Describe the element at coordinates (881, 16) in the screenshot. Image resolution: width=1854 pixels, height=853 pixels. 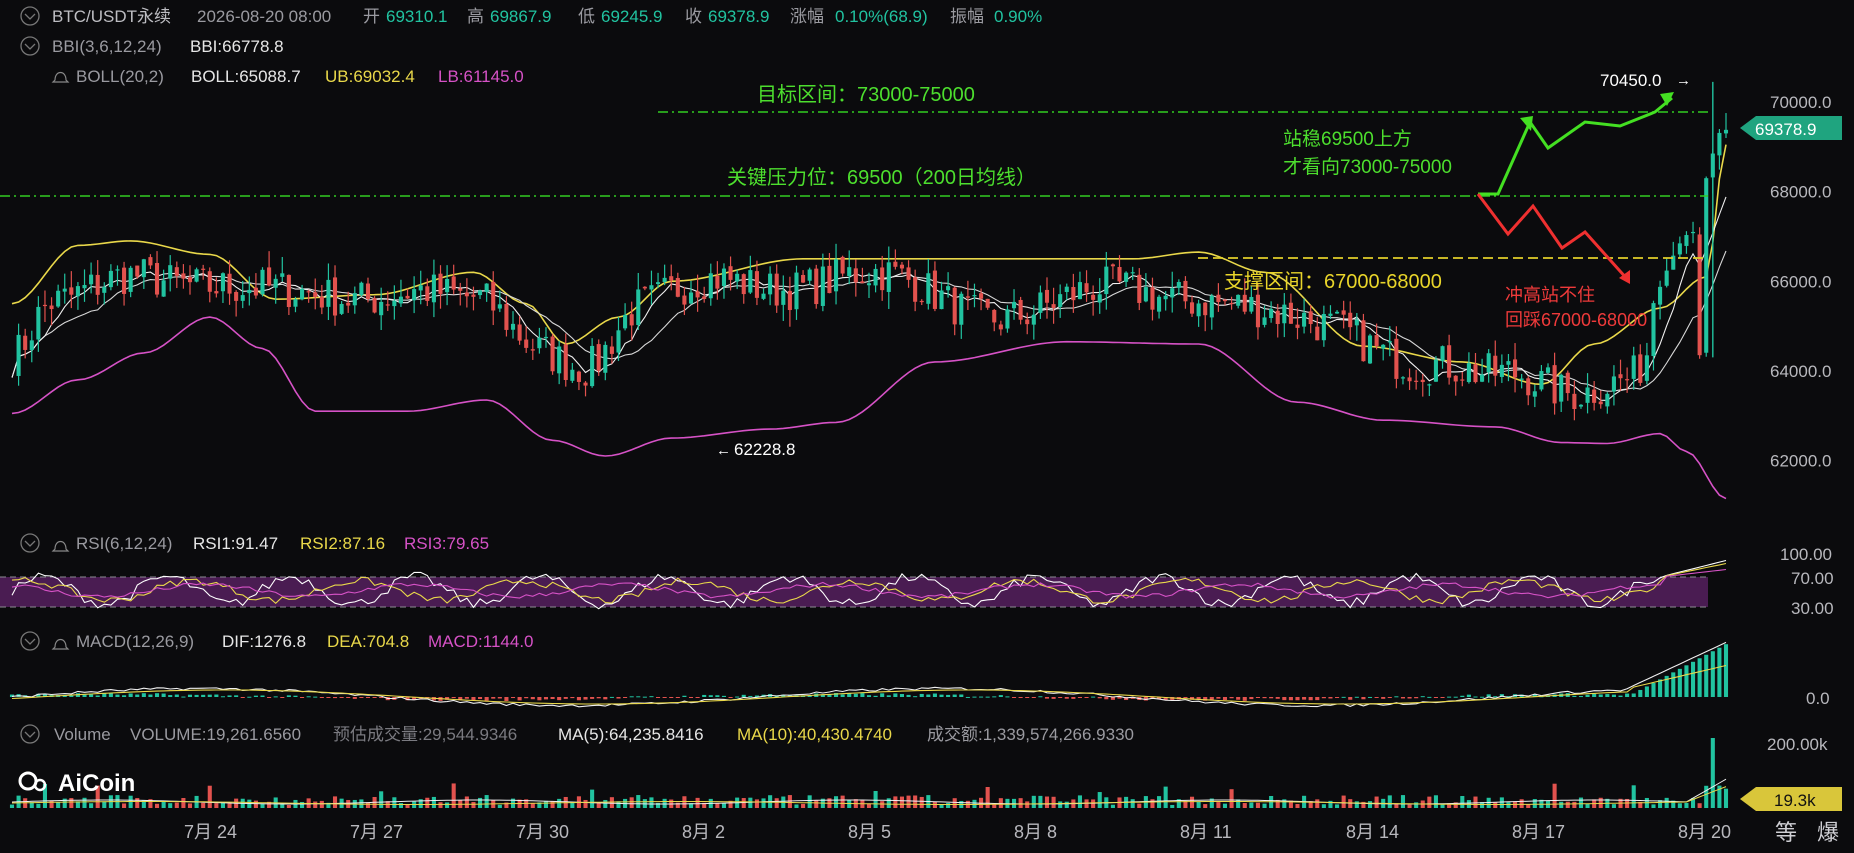
I see `change-value: 0.10%(68.9)` at that location.